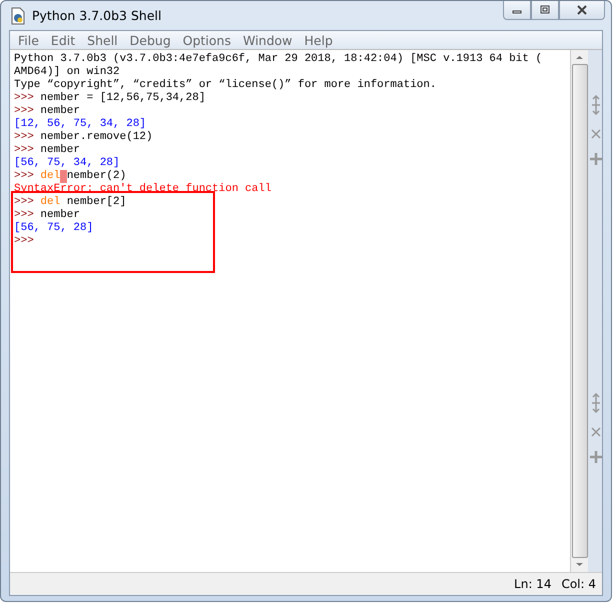  What do you see at coordinates (578, 584) in the screenshot?
I see `column-number: Col: 4` at bounding box center [578, 584].